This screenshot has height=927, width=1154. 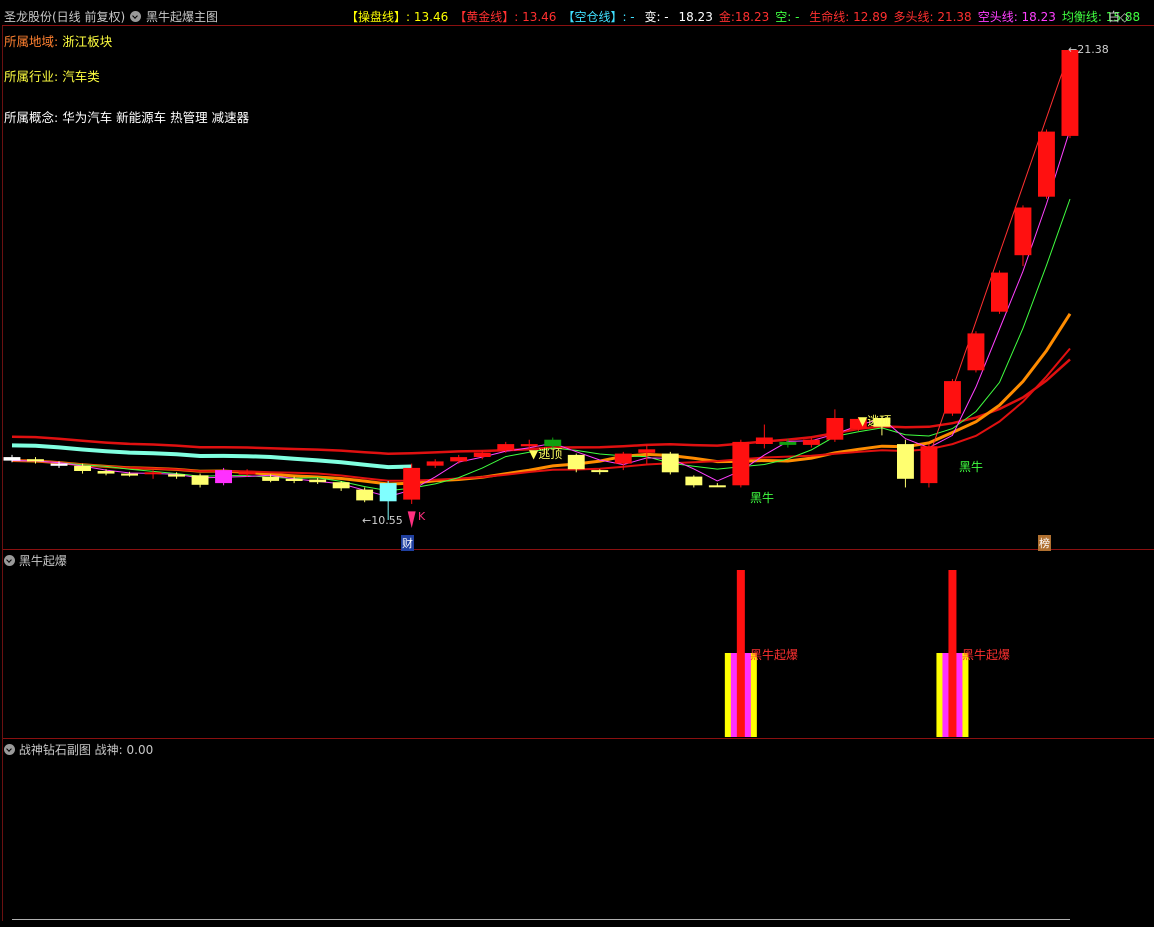 I want to click on header-divider, so click(x=578, y=25).